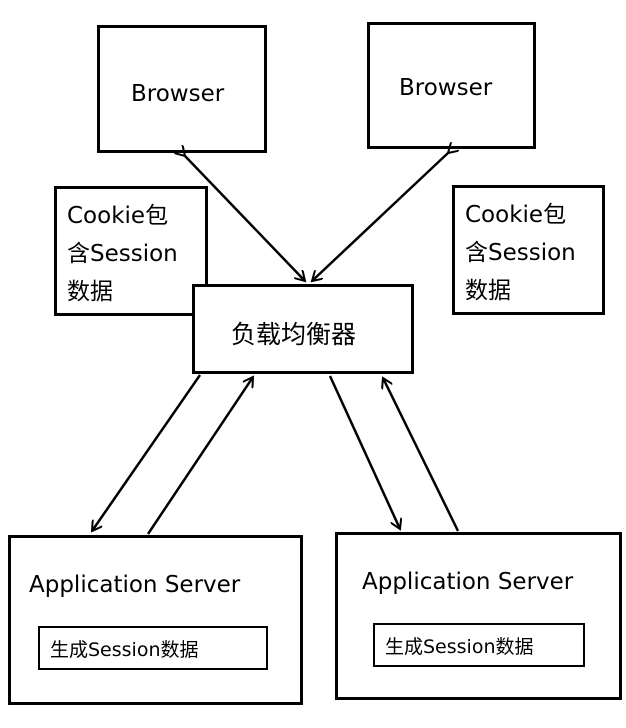  Describe the element at coordinates (364, 452) in the screenshot. I see `arrow-lb-to-server2` at that location.